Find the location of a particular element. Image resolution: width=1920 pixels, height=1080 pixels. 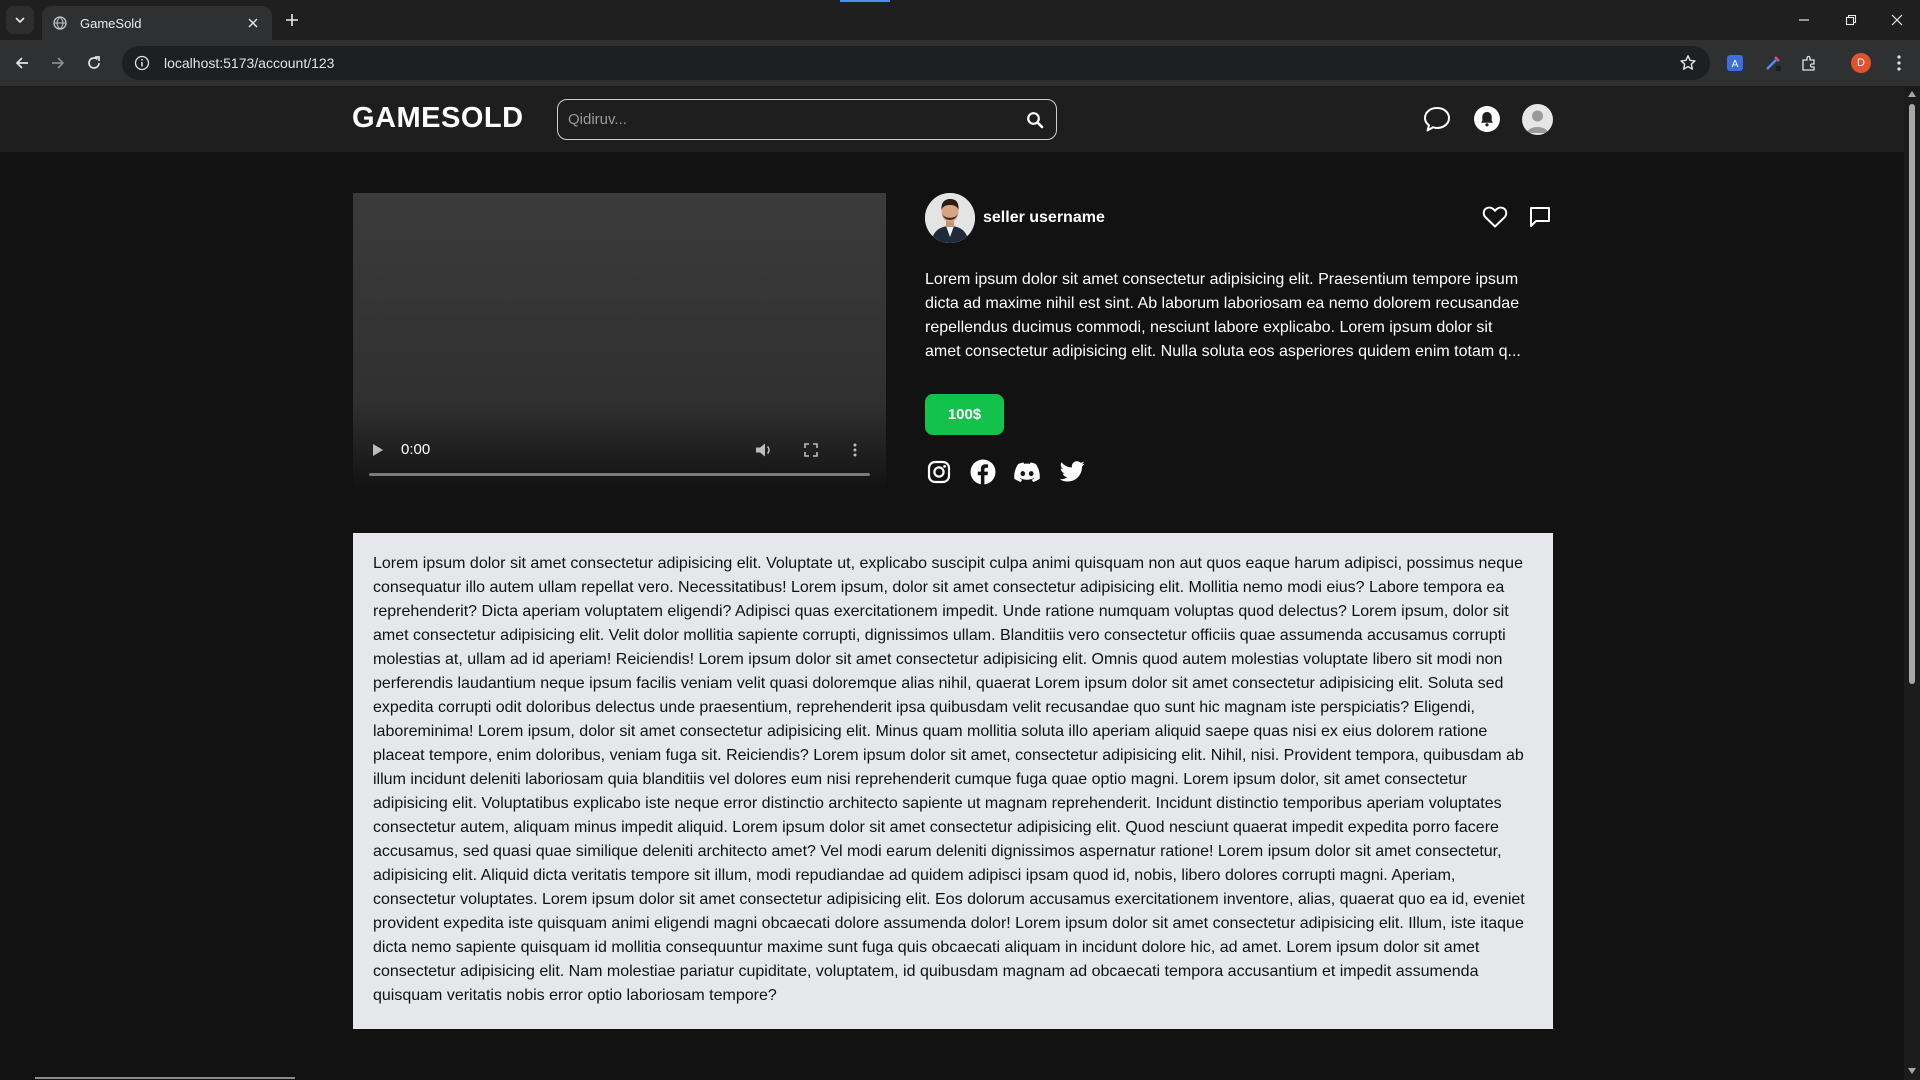

globe-icon is located at coordinates (60, 23).